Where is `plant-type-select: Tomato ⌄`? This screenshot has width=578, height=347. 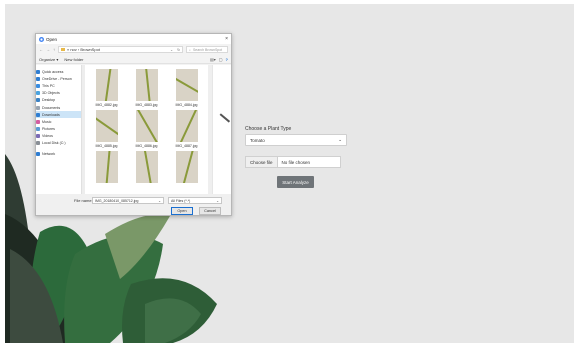
plant-type-select: Tomato ⌄ is located at coordinates (296, 140).